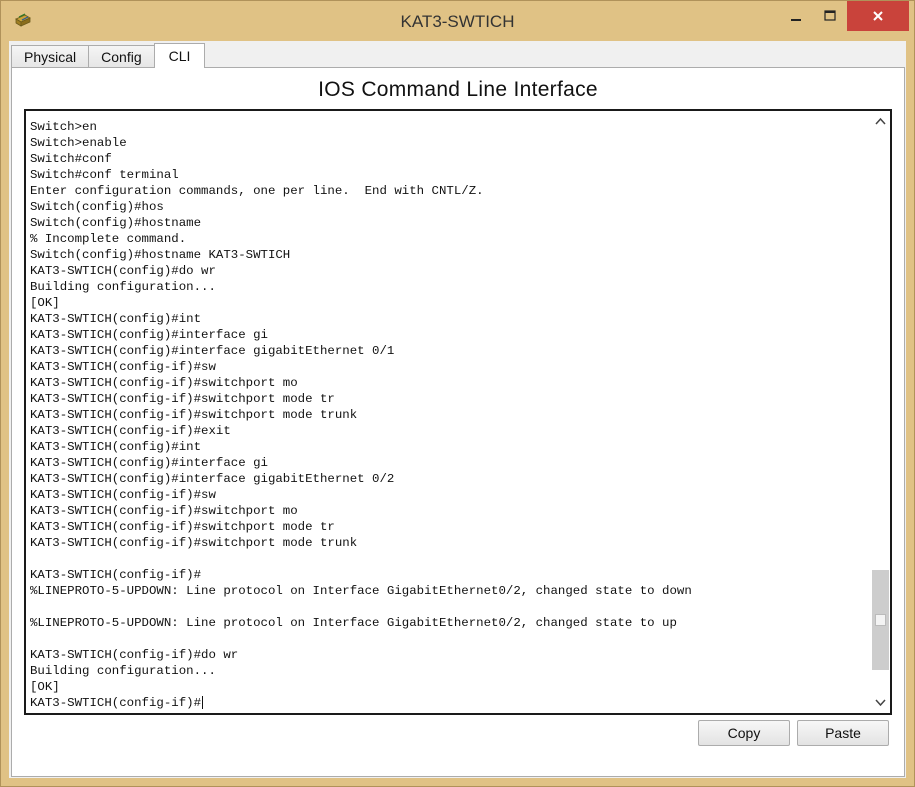  I want to click on window-title: KAT3-SWTICH, so click(457, 21).